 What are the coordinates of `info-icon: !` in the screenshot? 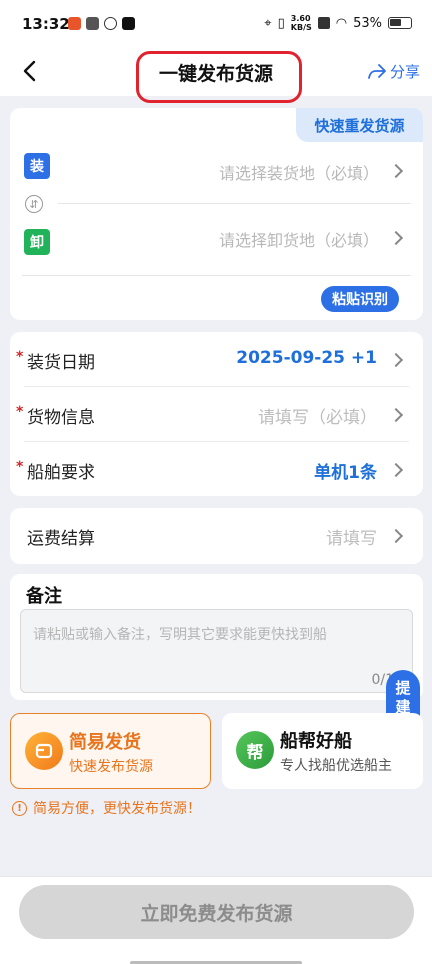 It's located at (19, 808).